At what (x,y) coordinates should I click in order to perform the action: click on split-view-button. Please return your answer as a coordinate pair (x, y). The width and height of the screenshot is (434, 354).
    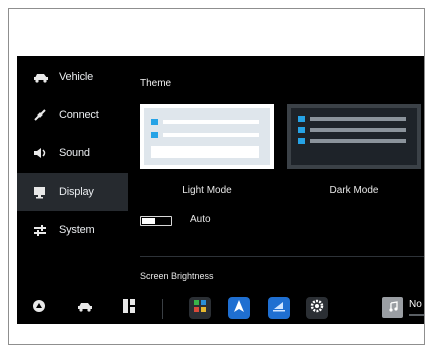
    Looking at the image, I should click on (129, 308).